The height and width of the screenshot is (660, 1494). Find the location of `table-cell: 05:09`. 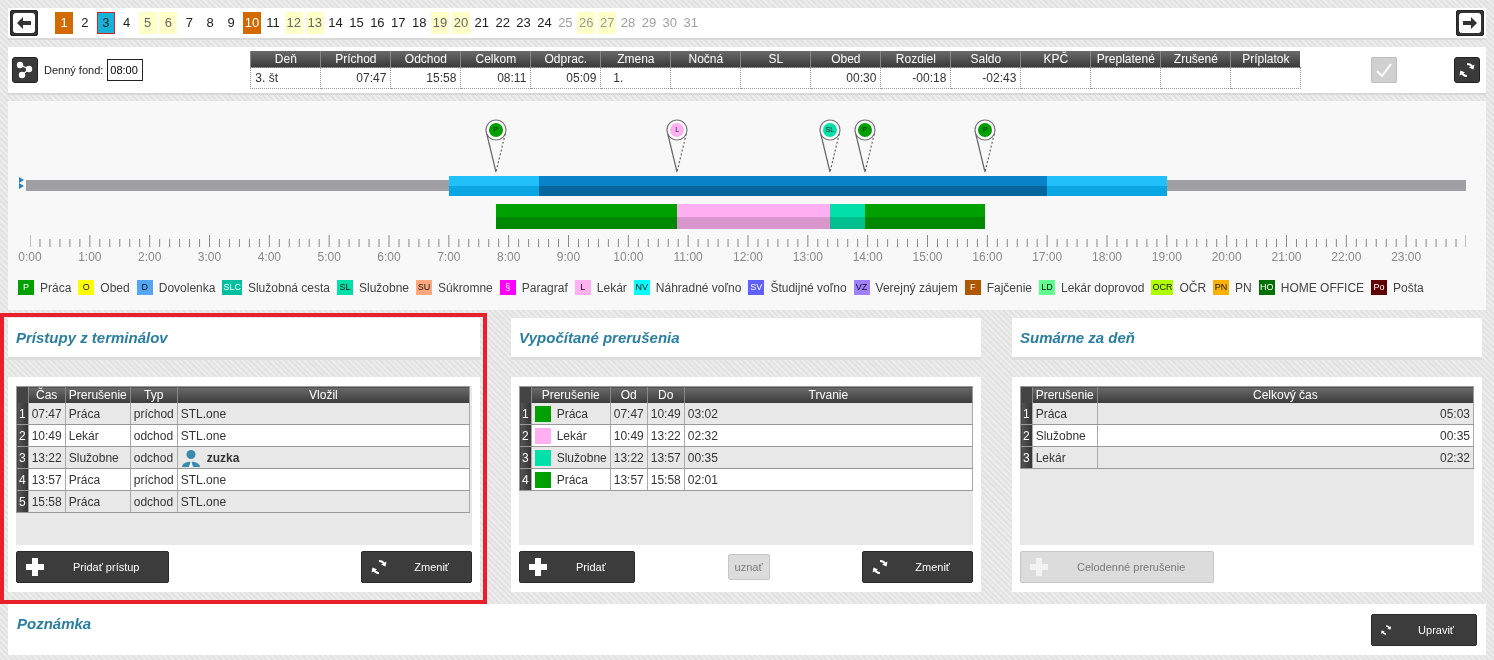

table-cell: 05:09 is located at coordinates (565, 78).